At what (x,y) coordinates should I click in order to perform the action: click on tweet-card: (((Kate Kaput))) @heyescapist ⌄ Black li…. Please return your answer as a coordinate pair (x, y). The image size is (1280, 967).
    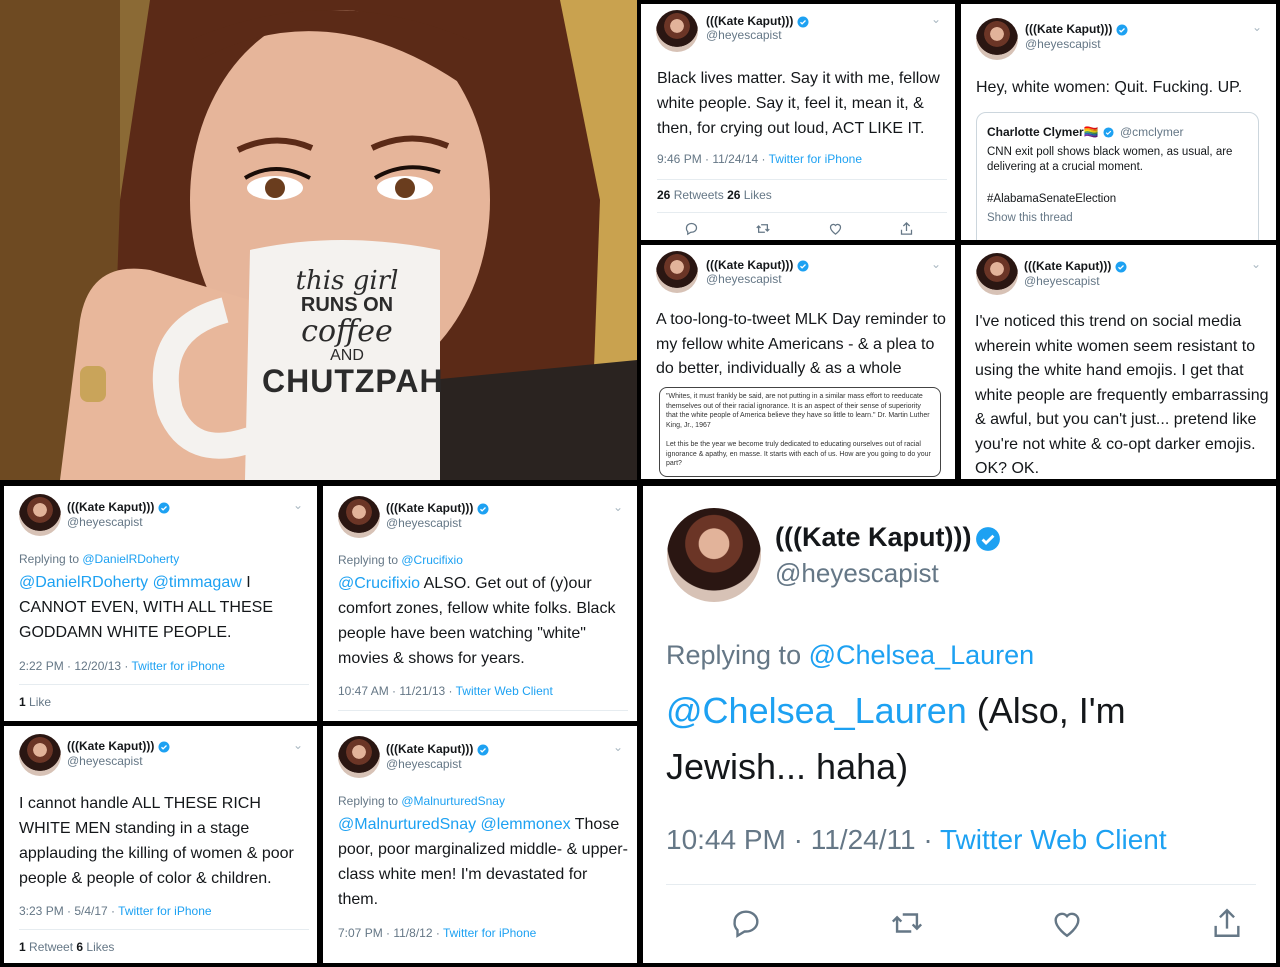
    Looking at the image, I should click on (798, 122).